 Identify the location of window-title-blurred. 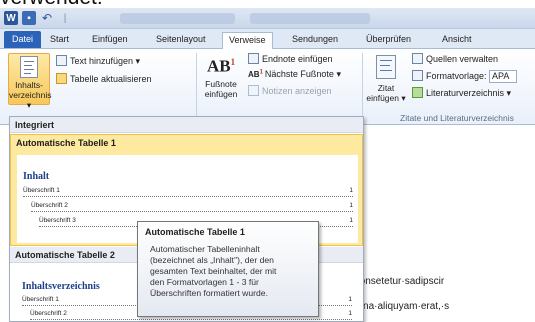
(177, 18).